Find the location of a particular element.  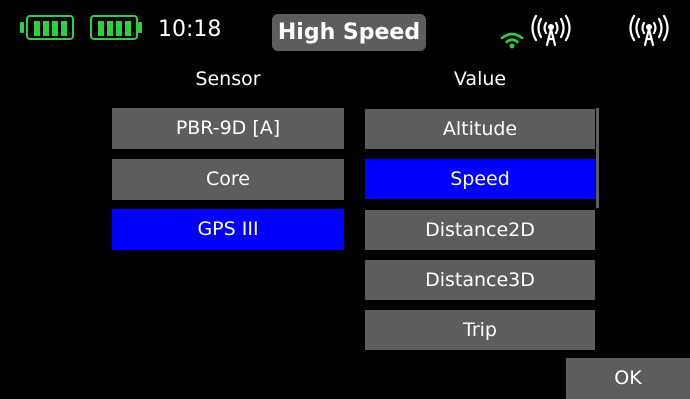

value-item: Altitude is located at coordinates (480, 129).